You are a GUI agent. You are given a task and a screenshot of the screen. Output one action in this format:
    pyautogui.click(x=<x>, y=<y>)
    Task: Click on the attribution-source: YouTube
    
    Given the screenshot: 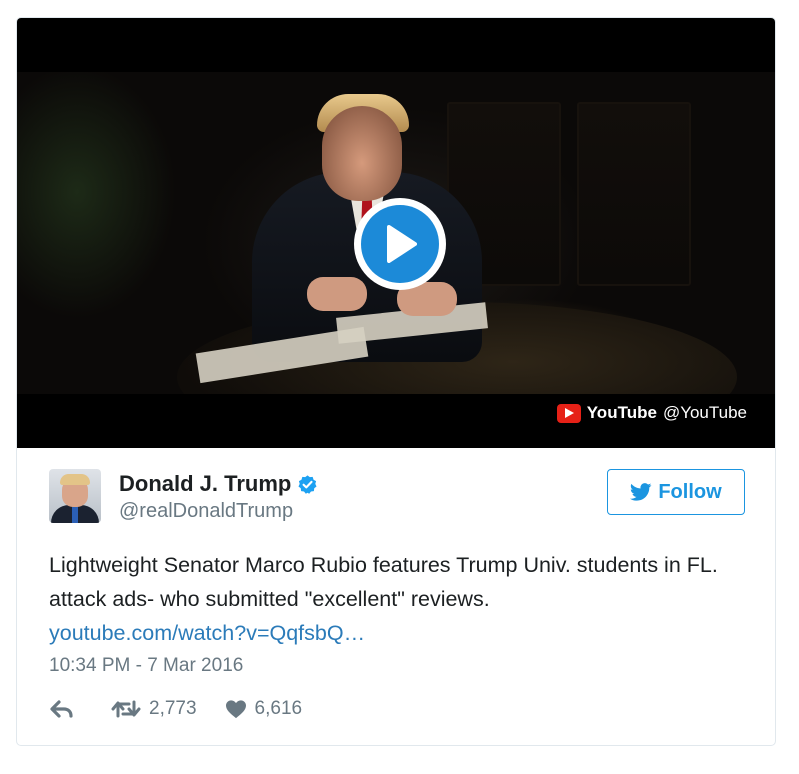 What is the action you would take?
    pyautogui.click(x=621, y=412)
    